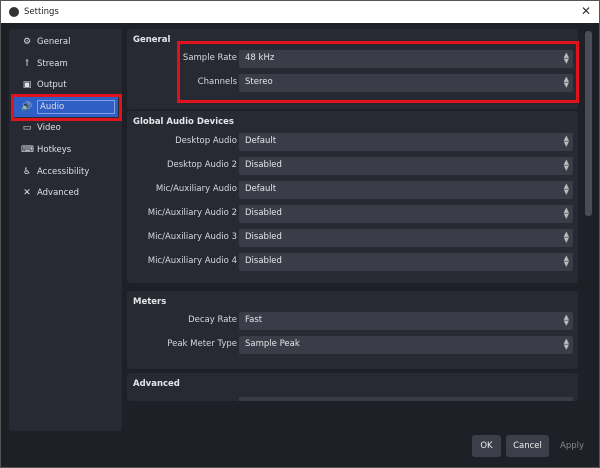 The width and height of the screenshot is (600, 468). Describe the element at coordinates (272, 344) in the screenshot. I see `selected-value: Sample Peak` at that location.